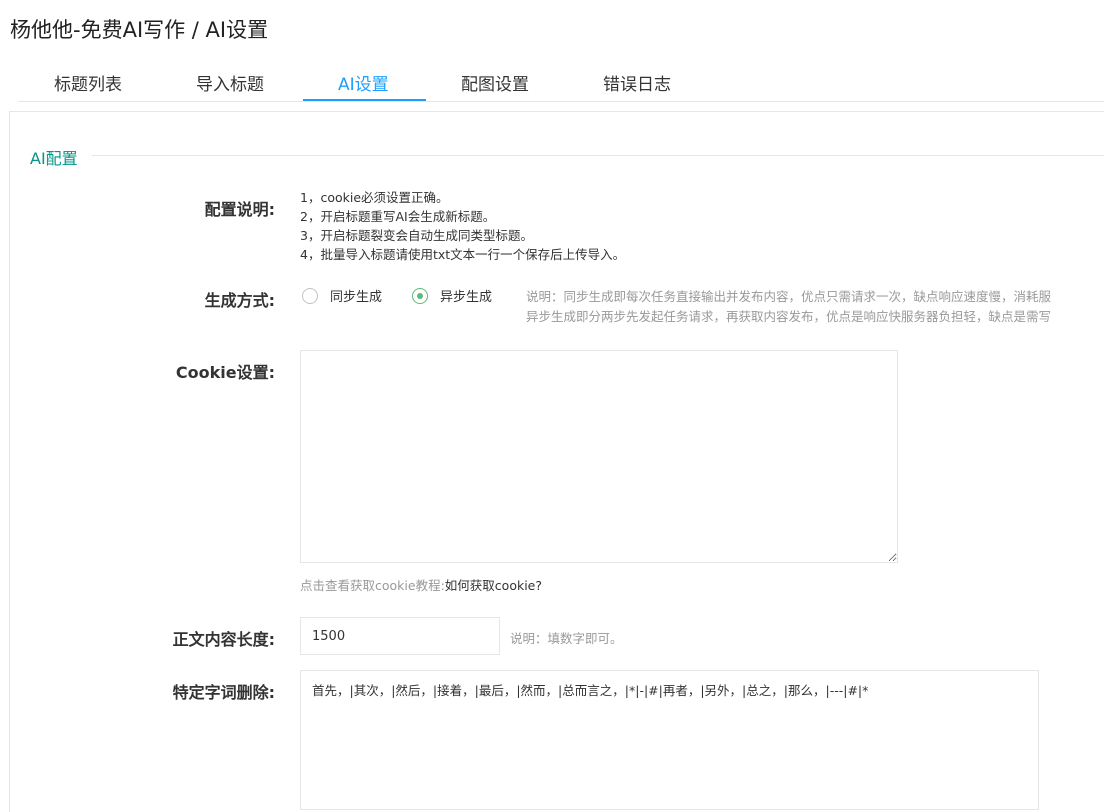 The height and width of the screenshot is (812, 1104). I want to click on tab-bar, so click(561, 81).